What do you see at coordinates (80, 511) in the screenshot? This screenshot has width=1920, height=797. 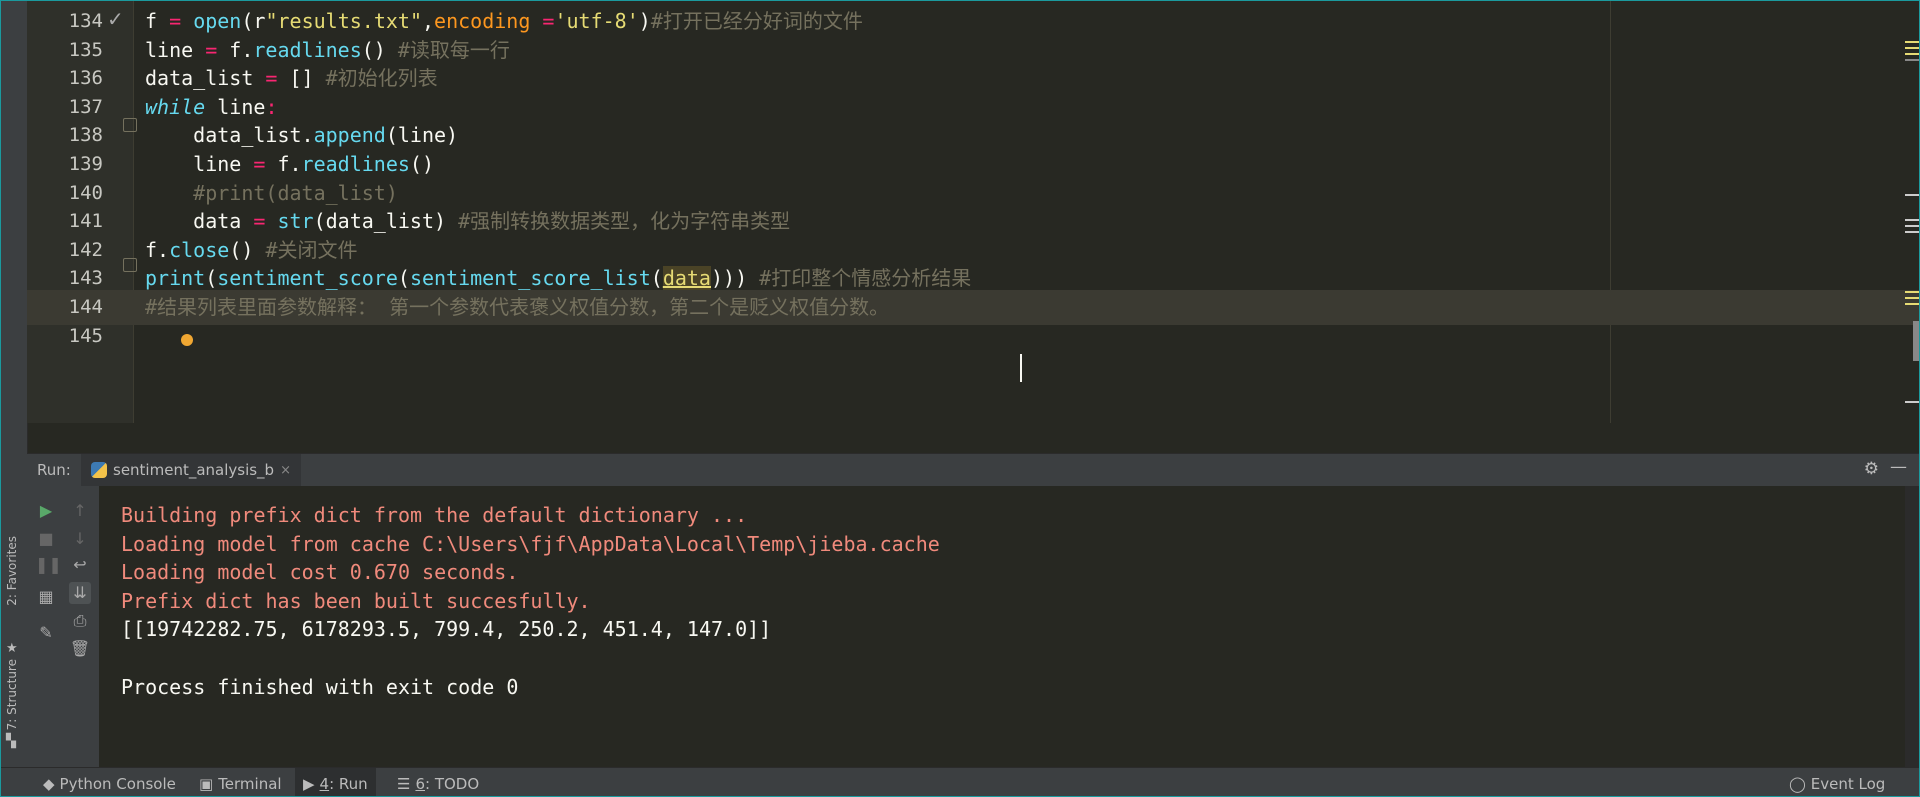 I see `arrow-up-icon: ↑` at bounding box center [80, 511].